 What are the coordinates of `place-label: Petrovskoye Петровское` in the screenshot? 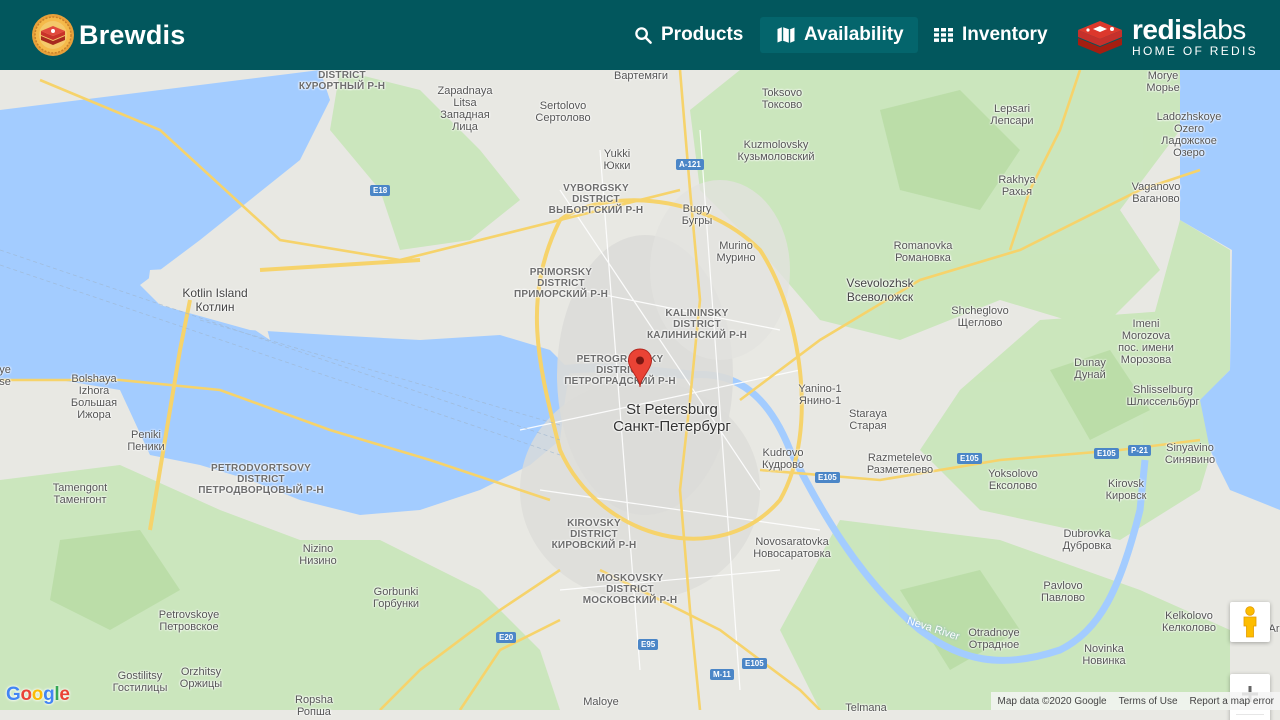 It's located at (189, 621).